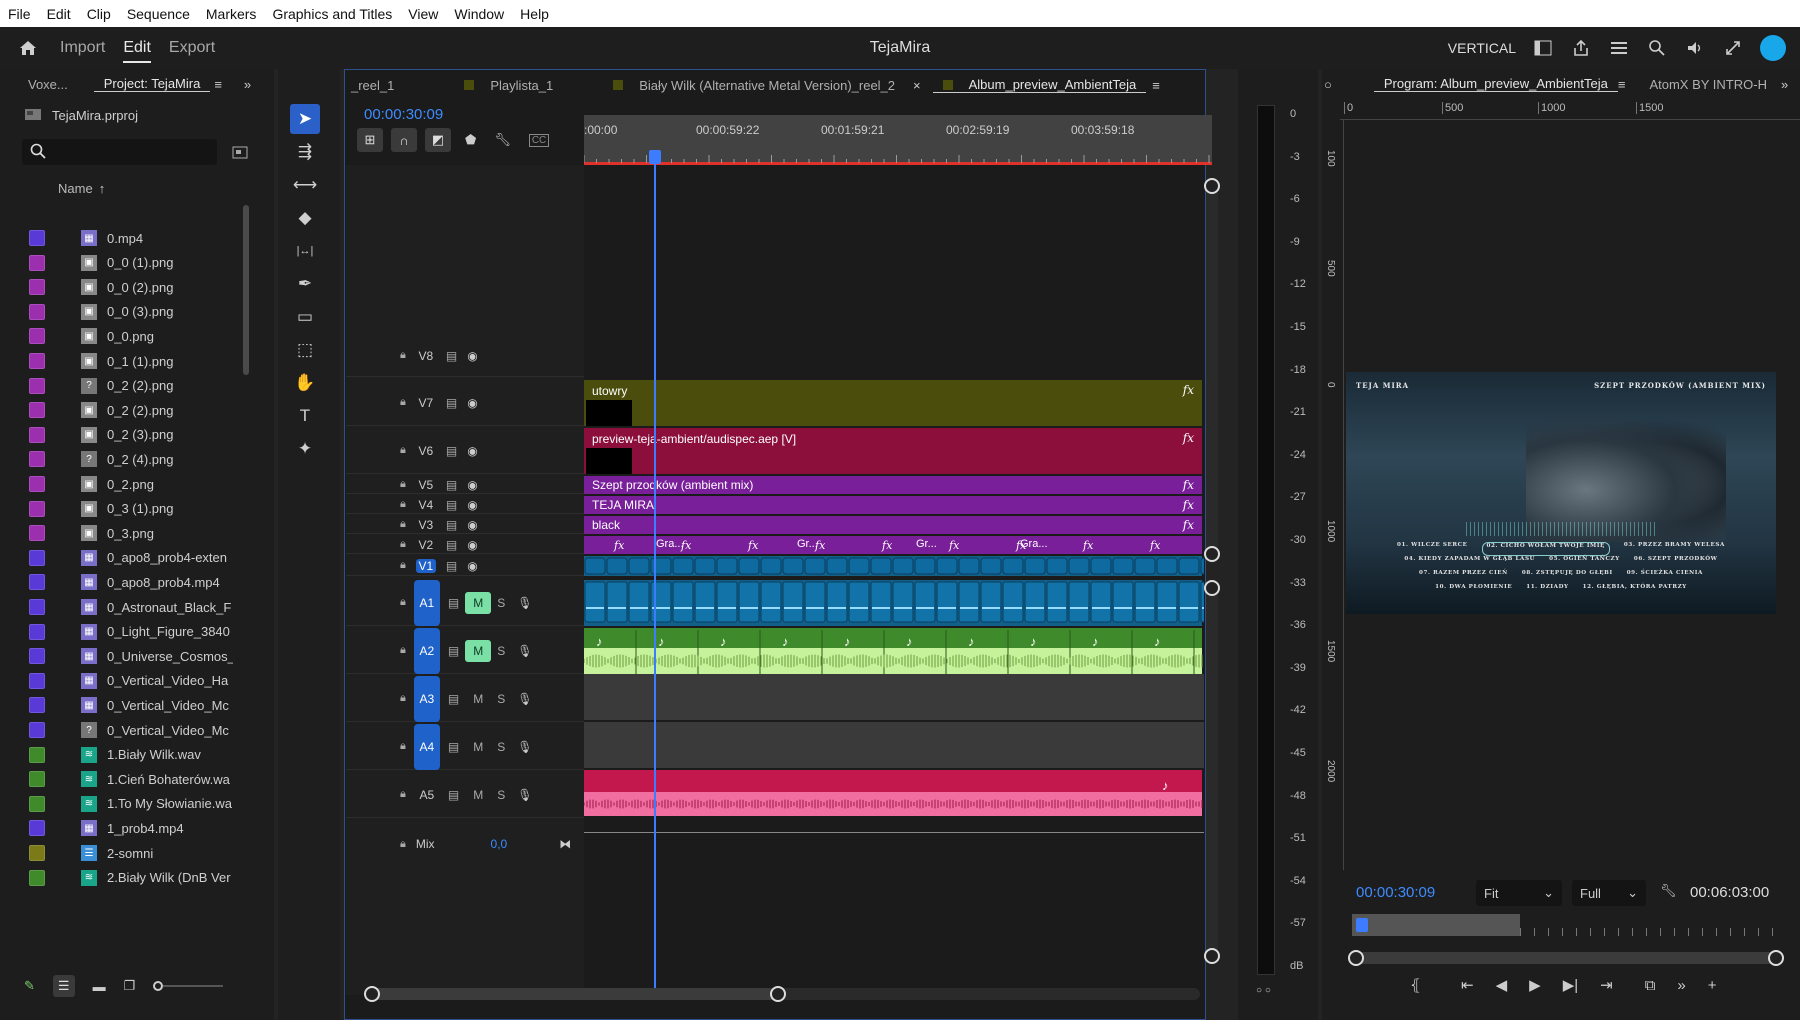 This screenshot has width=1800, height=1020. What do you see at coordinates (192, 48) in the screenshot?
I see `tab-export: Export` at bounding box center [192, 48].